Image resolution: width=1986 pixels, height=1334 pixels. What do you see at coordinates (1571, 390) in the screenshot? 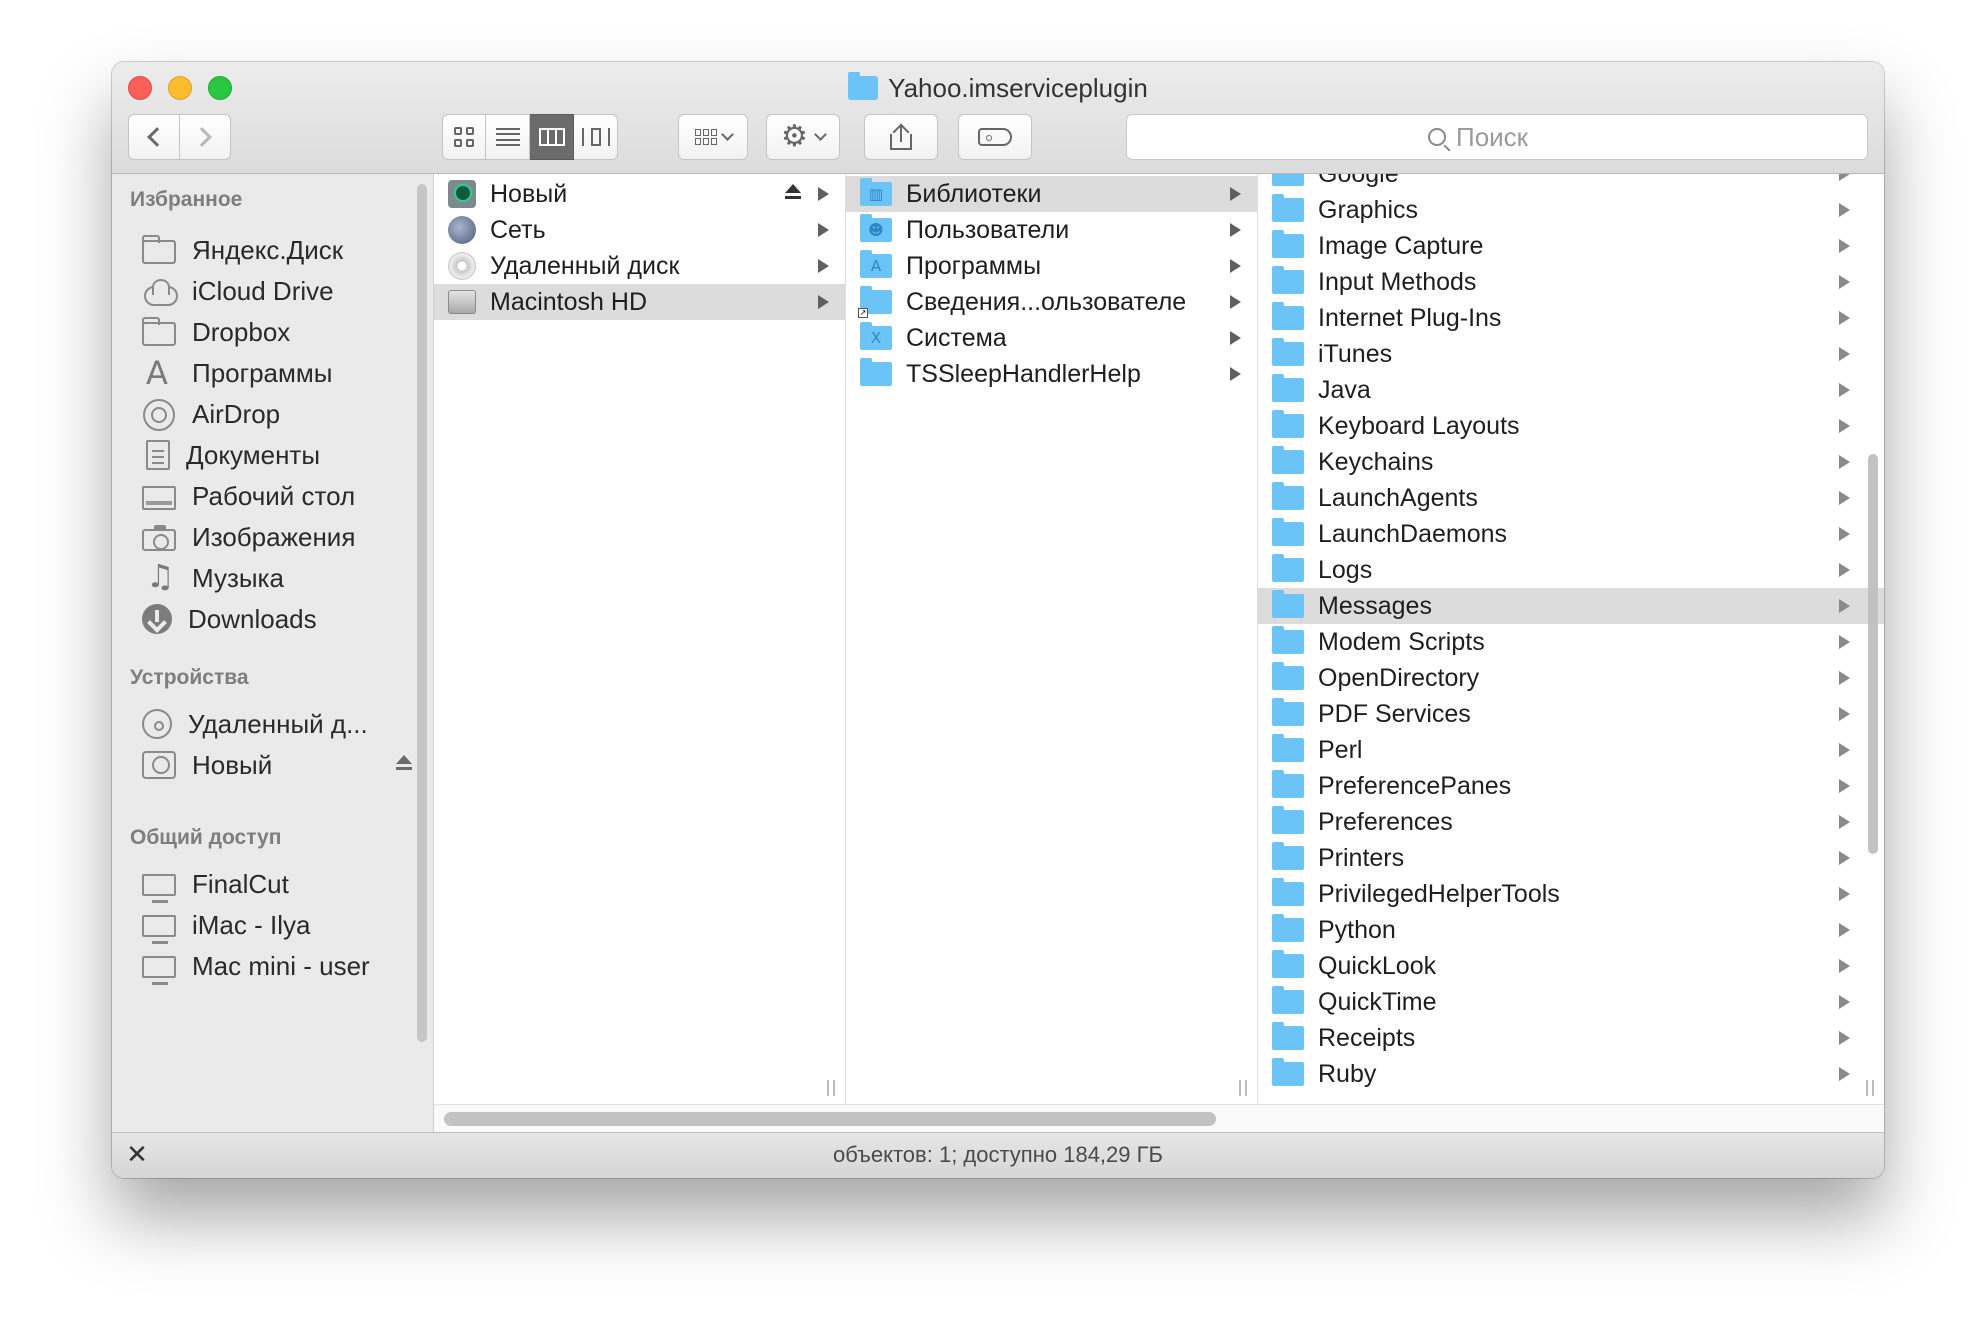
I see `list-item-folder: Java` at bounding box center [1571, 390].